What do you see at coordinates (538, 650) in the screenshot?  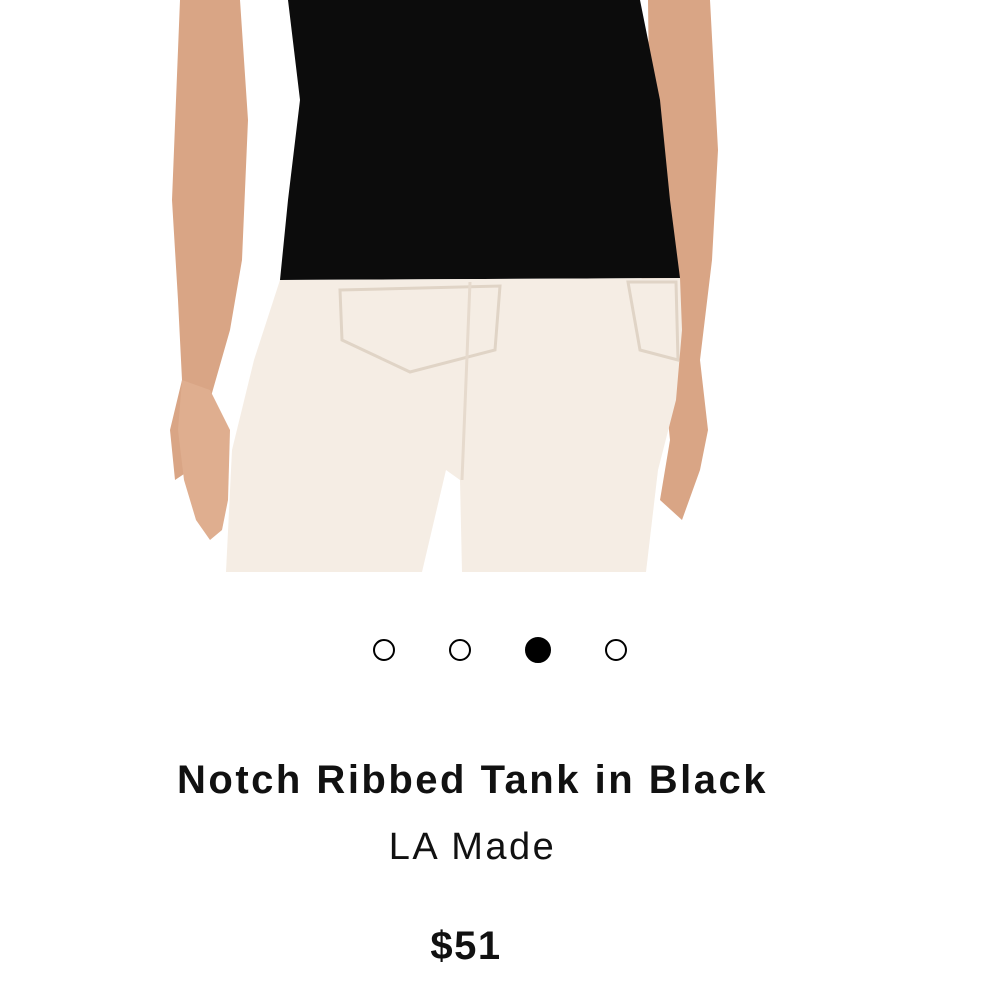 I see `carousel-dot-3-active` at bounding box center [538, 650].